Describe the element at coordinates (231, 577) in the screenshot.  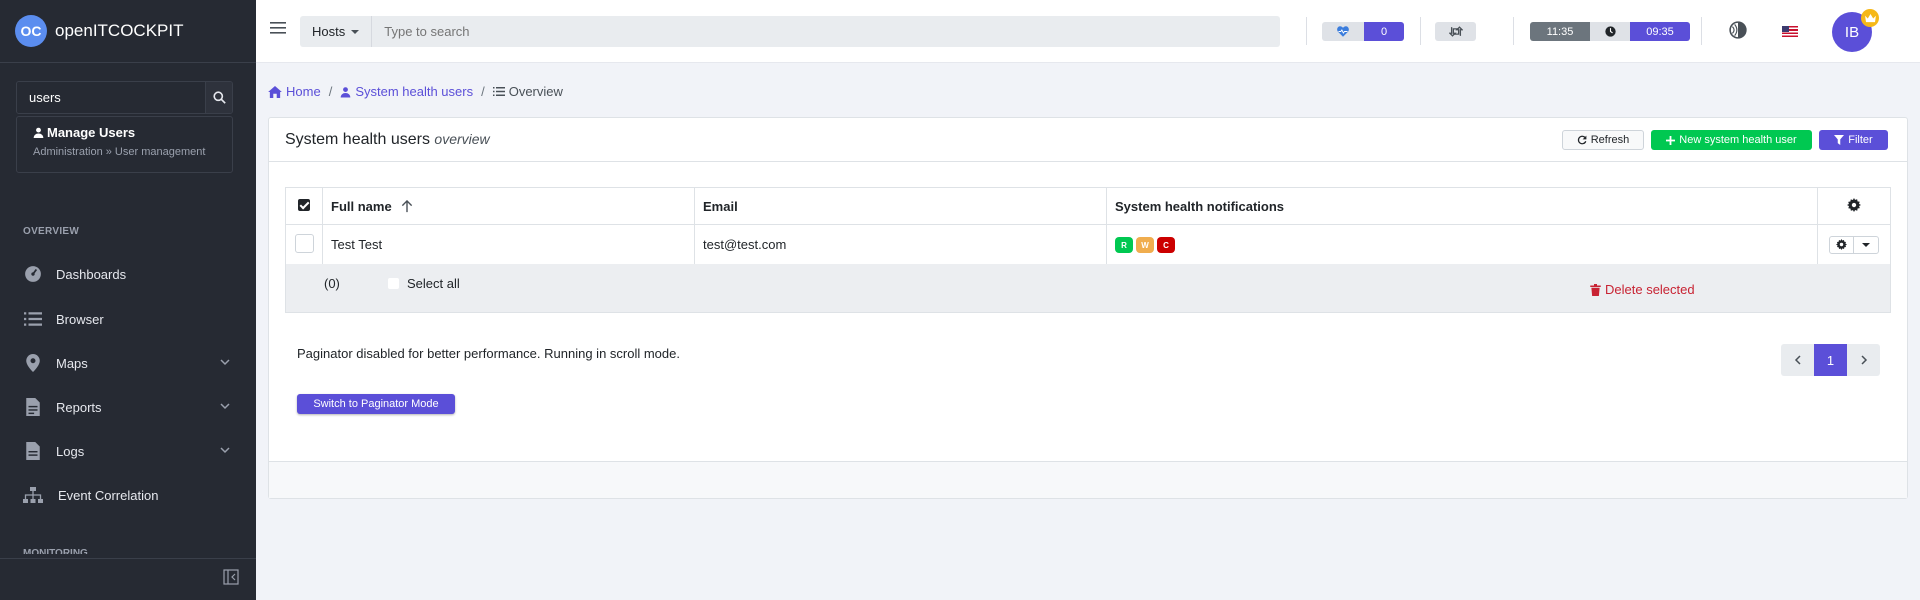
I see `collapse-sidebar-icon` at that location.